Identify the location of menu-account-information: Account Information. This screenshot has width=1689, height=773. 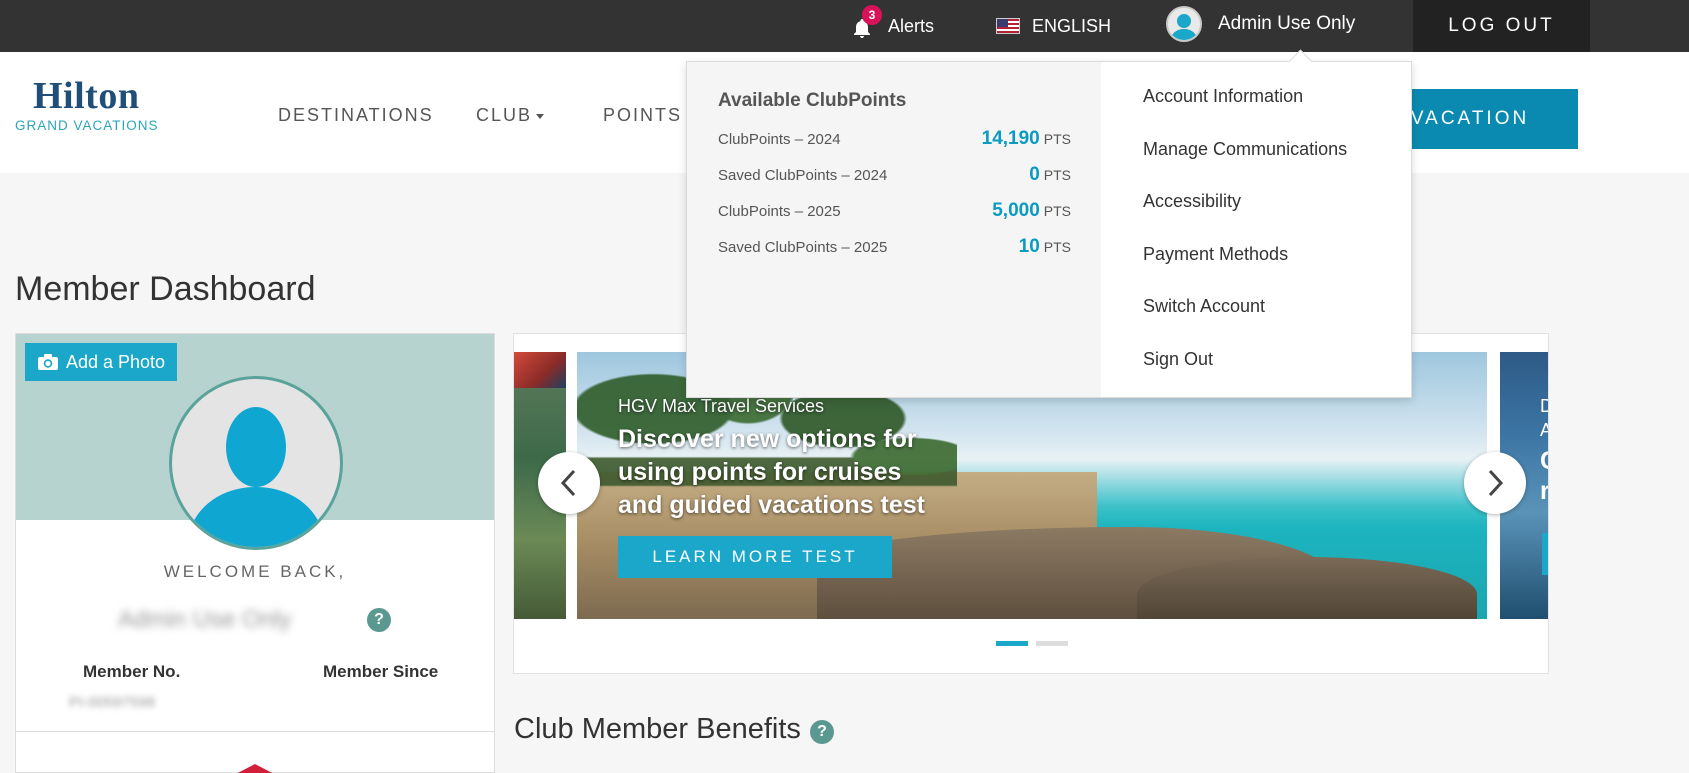
(1223, 96).